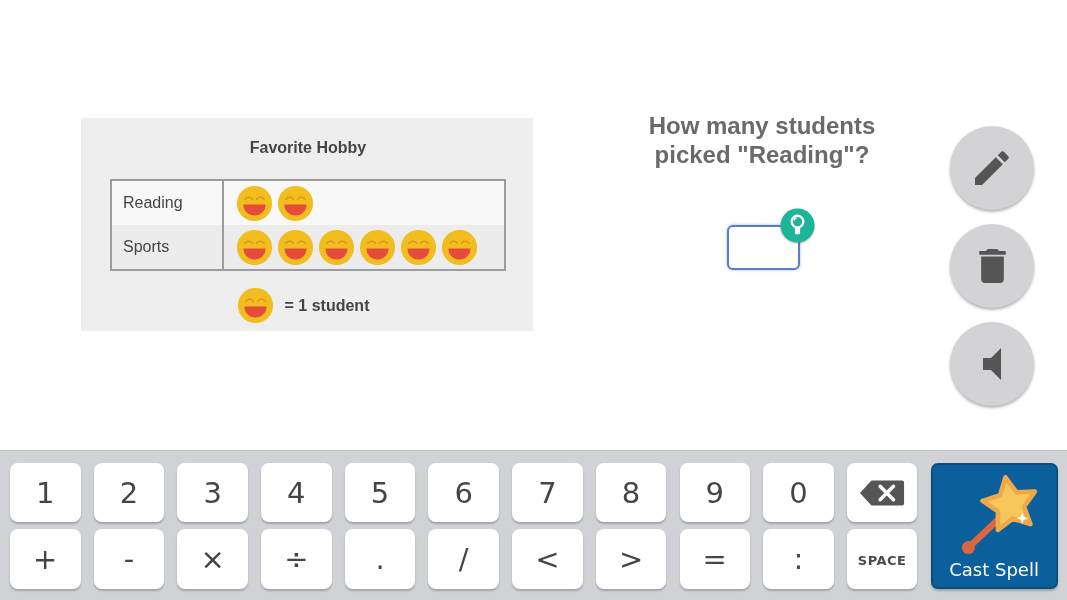 This screenshot has width=1067, height=600. Describe the element at coordinates (762, 140) in the screenshot. I see `question-text: How many students picked "Reading"?` at that location.